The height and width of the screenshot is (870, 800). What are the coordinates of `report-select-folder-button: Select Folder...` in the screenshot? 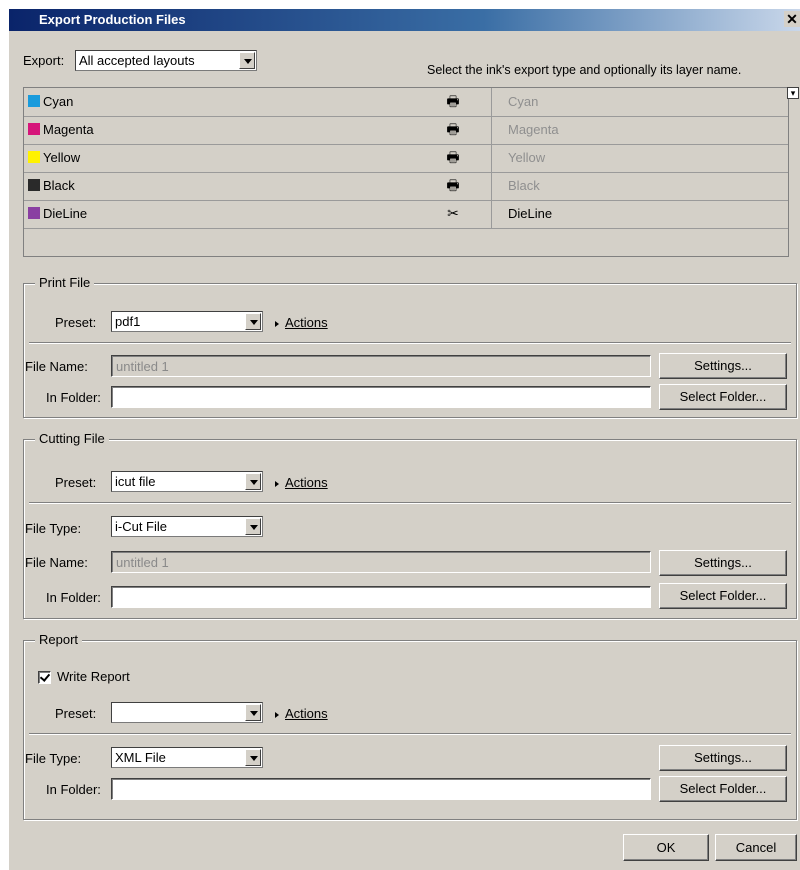 It's located at (723, 789).